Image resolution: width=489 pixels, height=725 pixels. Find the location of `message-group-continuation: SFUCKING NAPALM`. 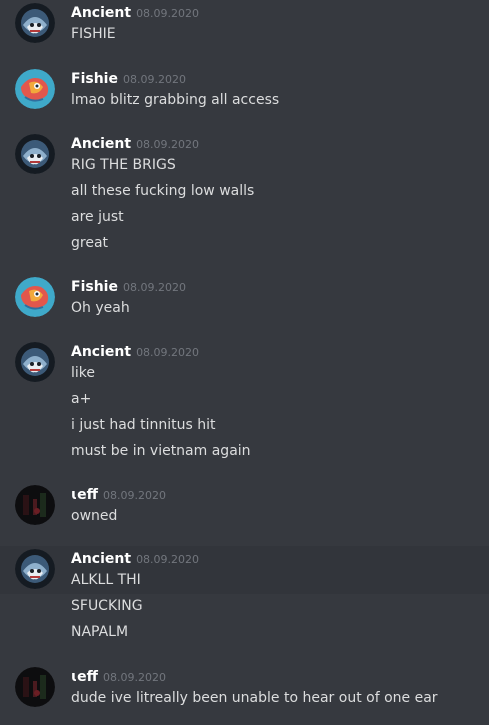

message-group-continuation: SFUCKING NAPALM is located at coordinates (244, 620).